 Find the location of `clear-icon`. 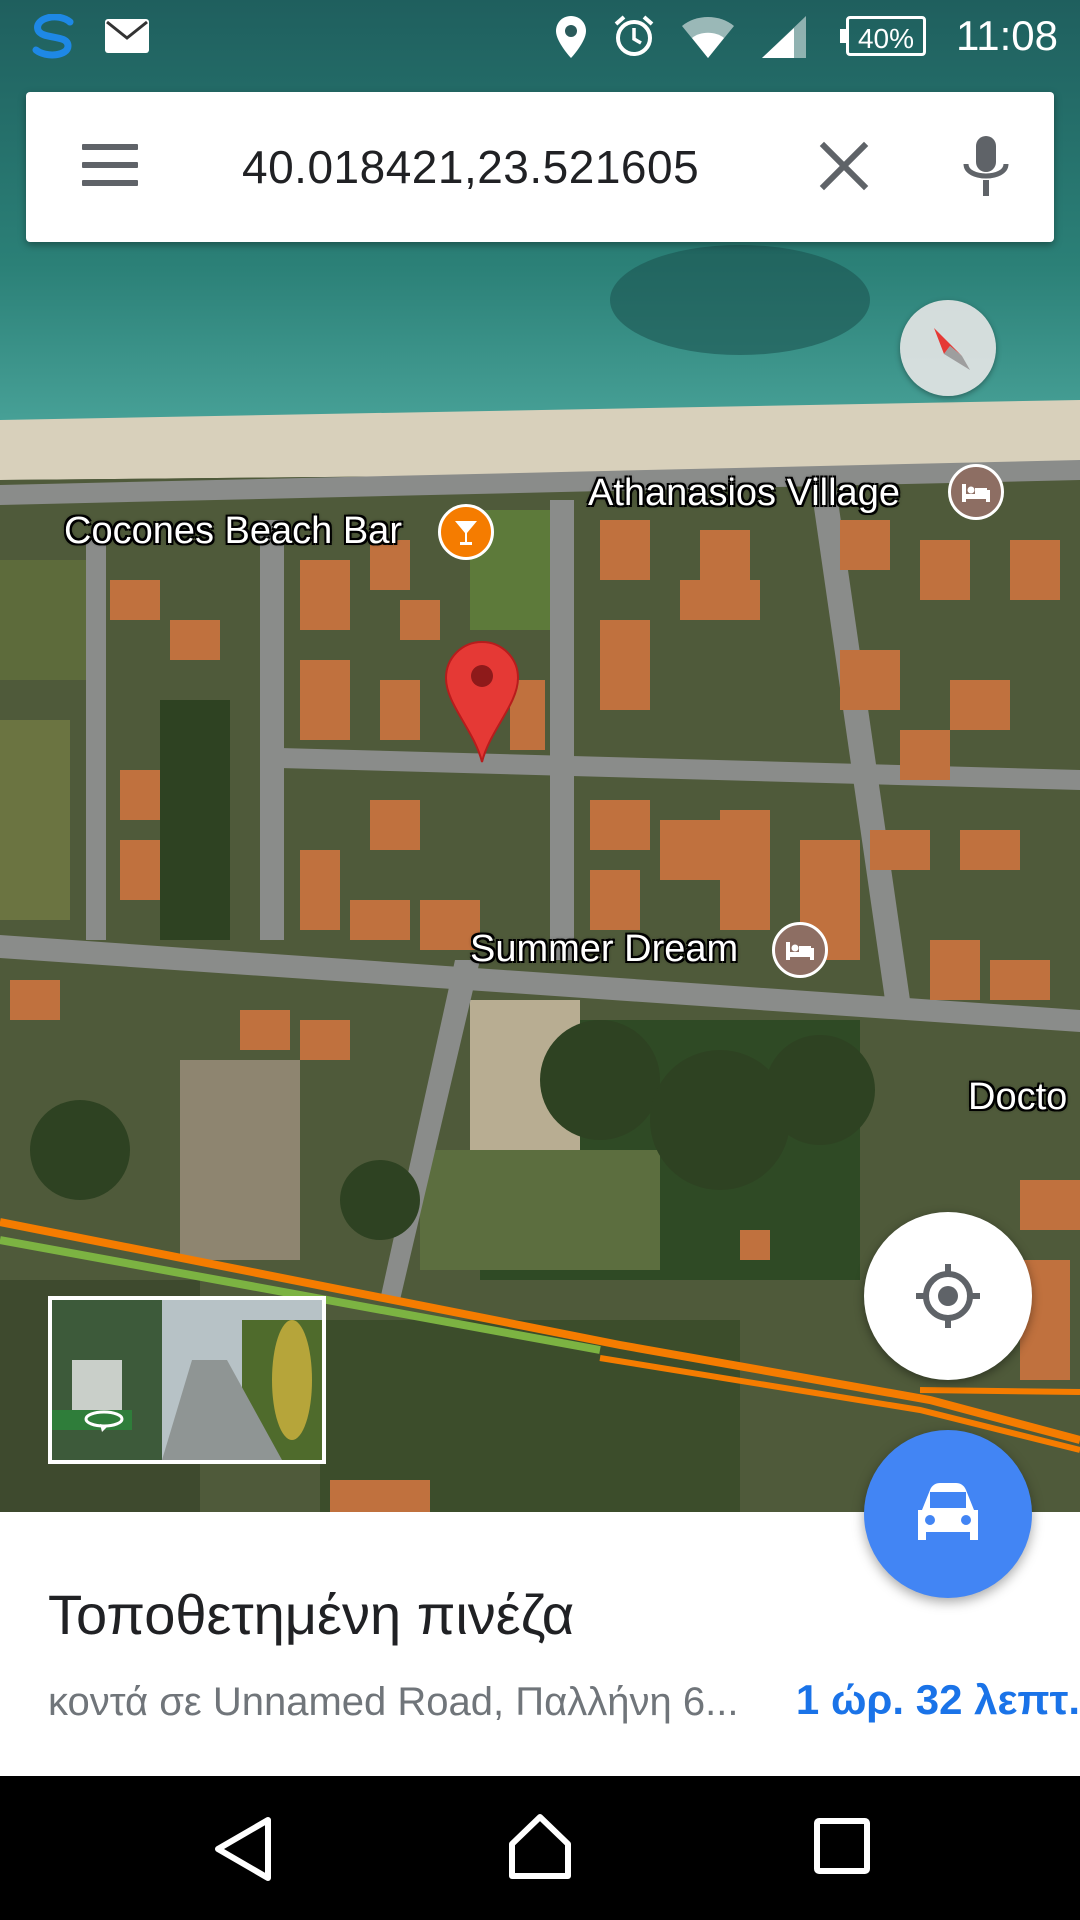

clear-icon is located at coordinates (844, 166).